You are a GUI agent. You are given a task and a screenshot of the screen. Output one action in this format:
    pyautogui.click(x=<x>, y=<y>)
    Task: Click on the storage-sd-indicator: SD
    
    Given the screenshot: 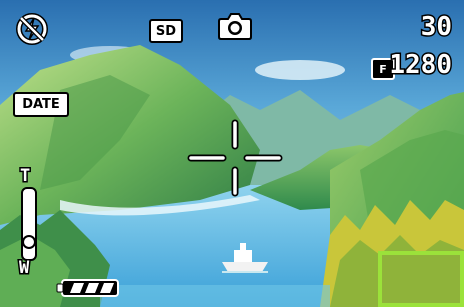 What is the action you would take?
    pyautogui.click(x=166, y=31)
    